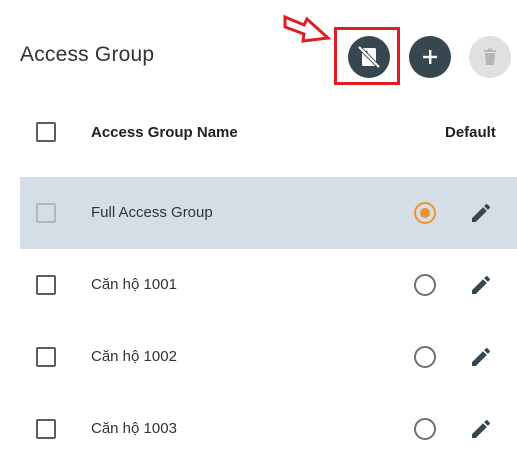  I want to click on row-name: Căn hộ 1003, so click(134, 428).